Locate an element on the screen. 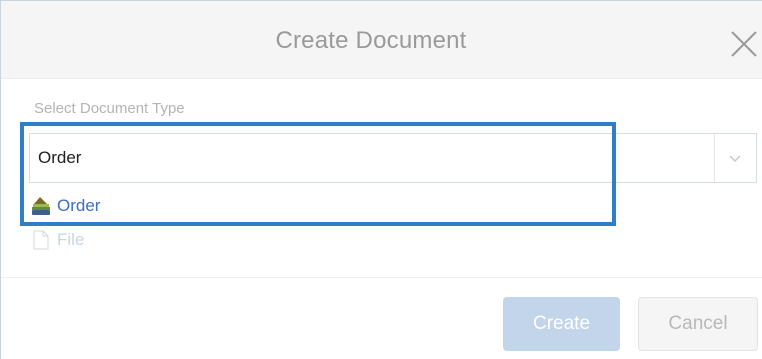 This screenshot has width=762, height=359. document-type-select: Order is located at coordinates (393, 158).